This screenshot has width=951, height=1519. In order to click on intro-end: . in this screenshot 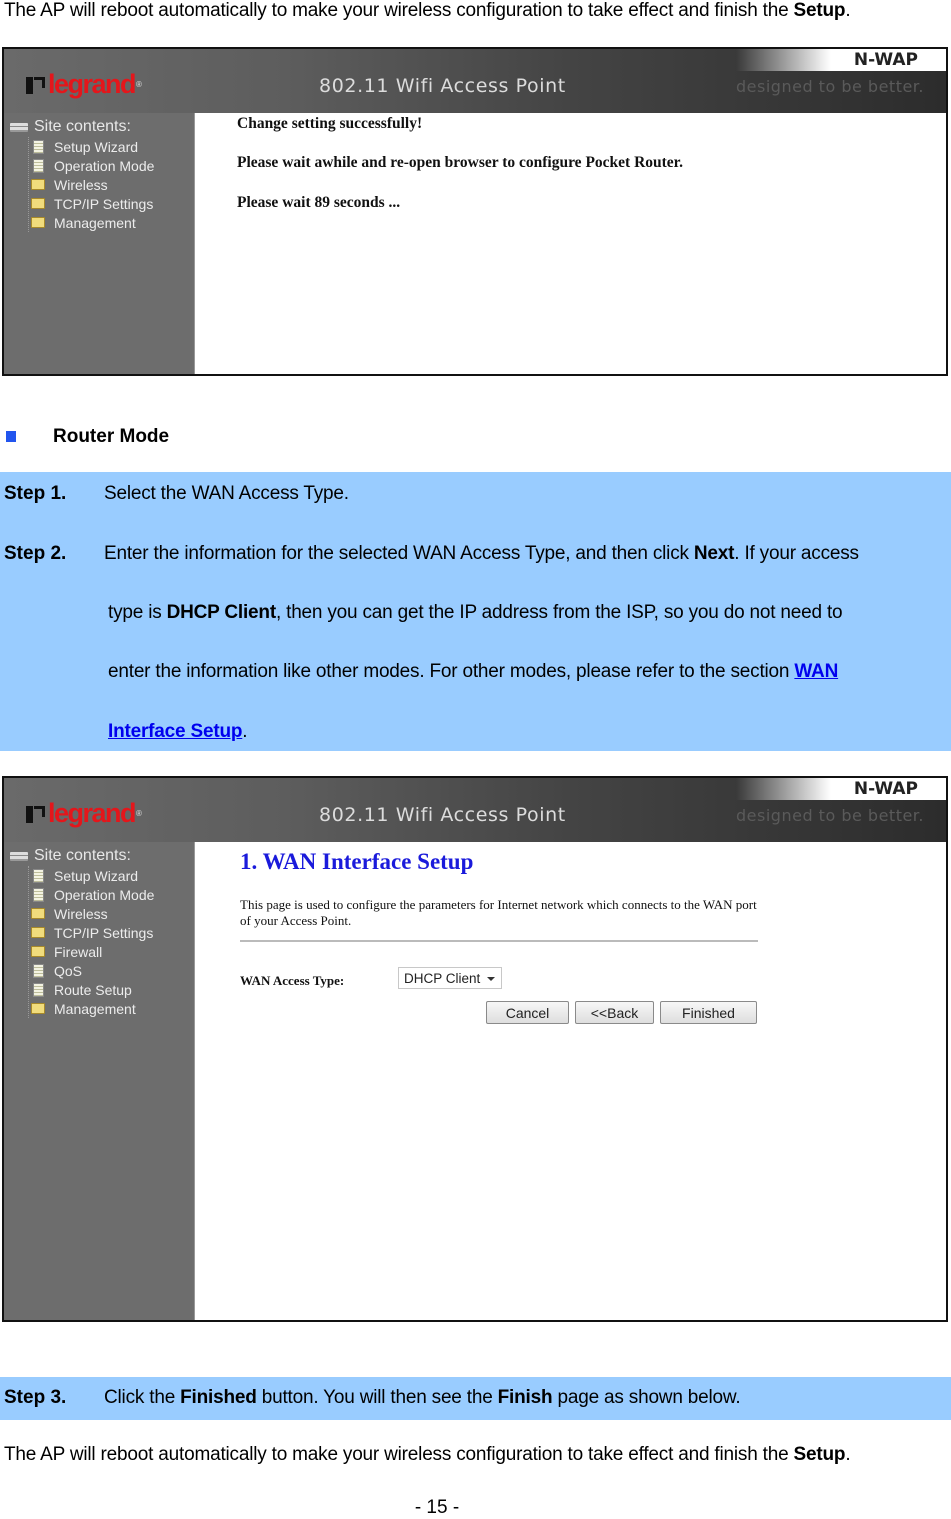, I will do `click(848, 10)`.